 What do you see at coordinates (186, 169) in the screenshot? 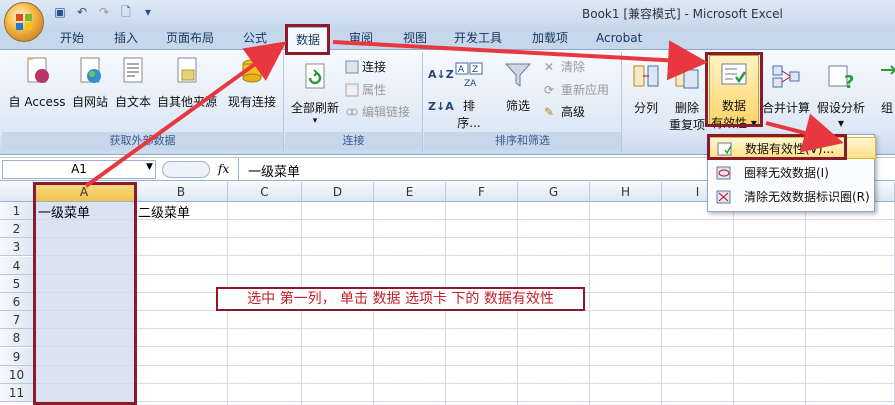
I see `formula-bar-zoom-control` at bounding box center [186, 169].